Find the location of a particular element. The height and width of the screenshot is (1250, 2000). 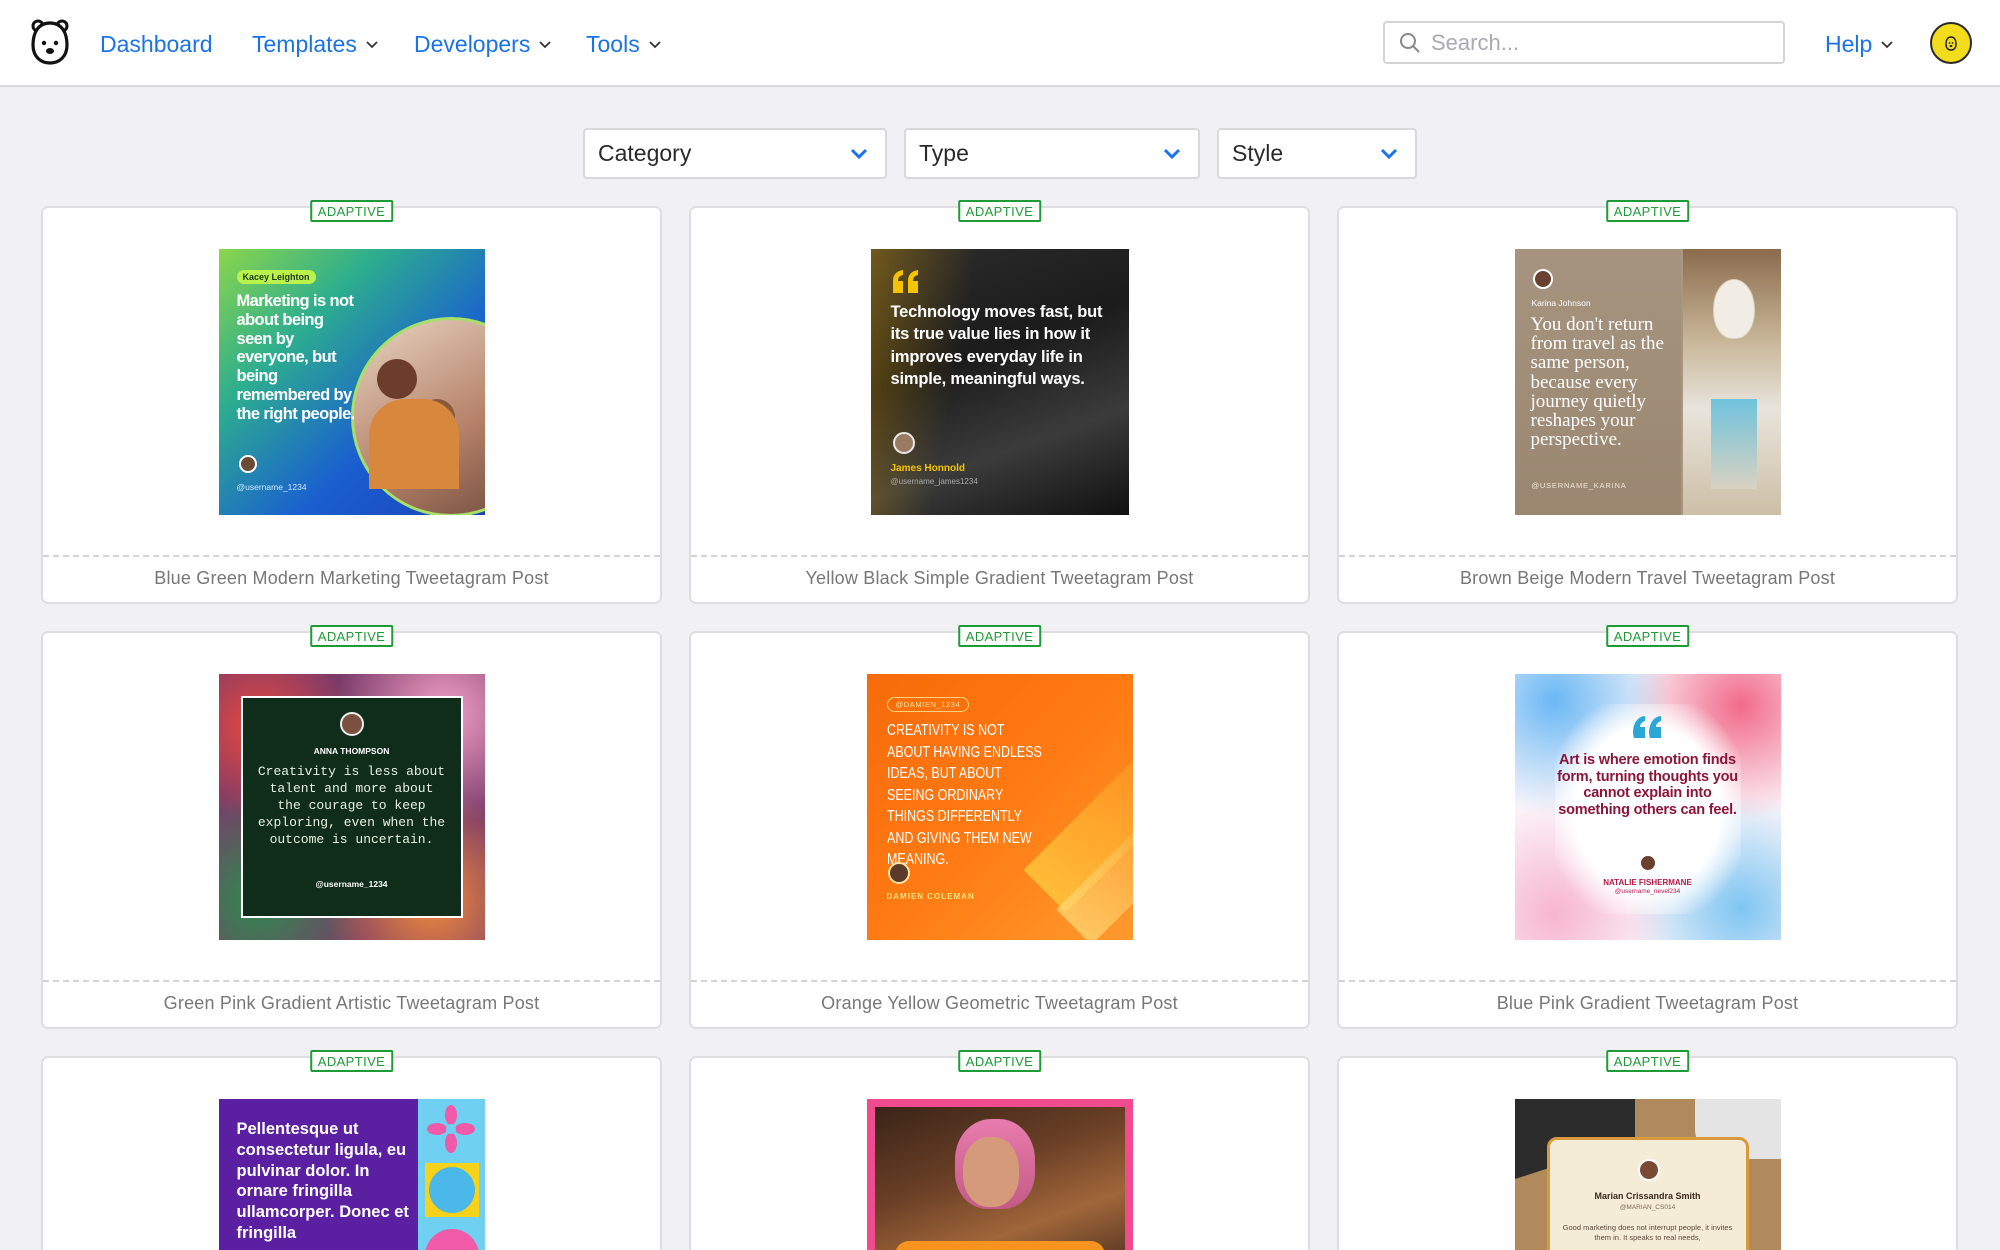

author-handle: @DAMIEN_1234 is located at coordinates (928, 704).